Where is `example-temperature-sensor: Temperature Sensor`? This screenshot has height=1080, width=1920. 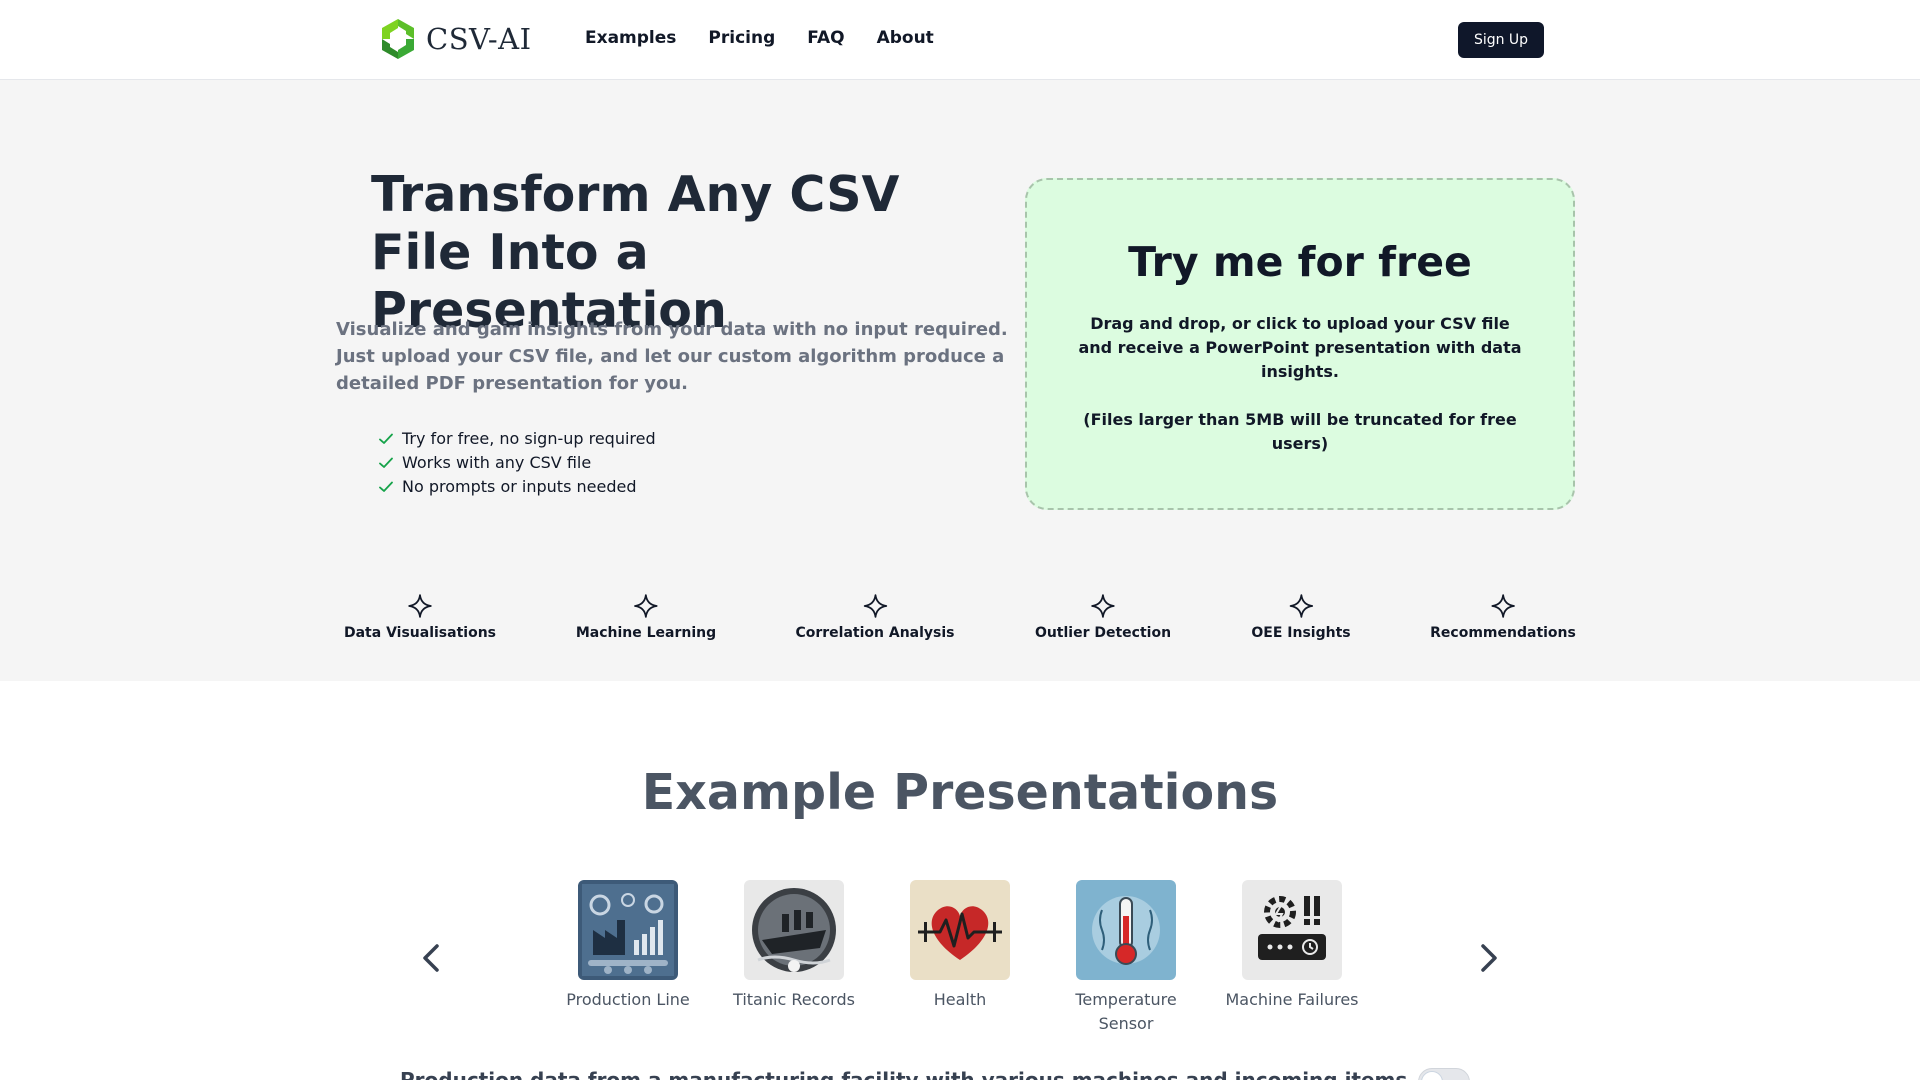
example-temperature-sensor: Temperature Sensor is located at coordinates (1126, 958).